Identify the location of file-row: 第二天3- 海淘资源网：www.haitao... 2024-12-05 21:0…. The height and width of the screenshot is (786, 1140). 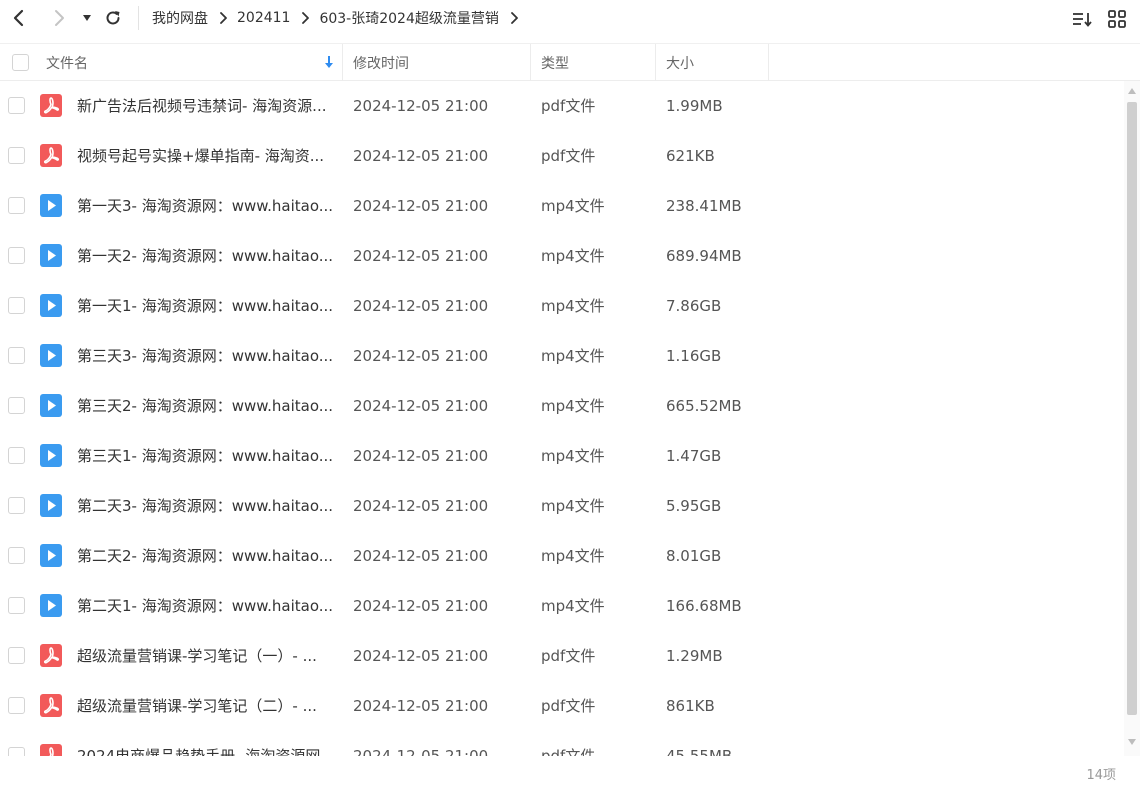
(562, 506).